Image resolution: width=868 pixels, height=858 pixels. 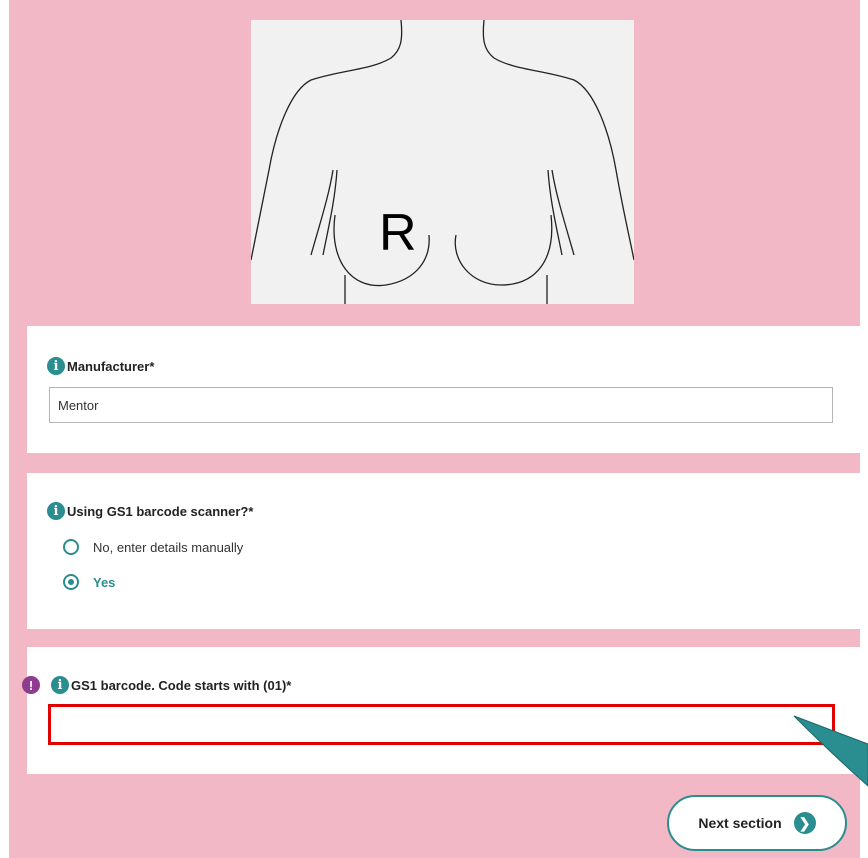 I want to click on side-label: R, so click(x=398, y=233).